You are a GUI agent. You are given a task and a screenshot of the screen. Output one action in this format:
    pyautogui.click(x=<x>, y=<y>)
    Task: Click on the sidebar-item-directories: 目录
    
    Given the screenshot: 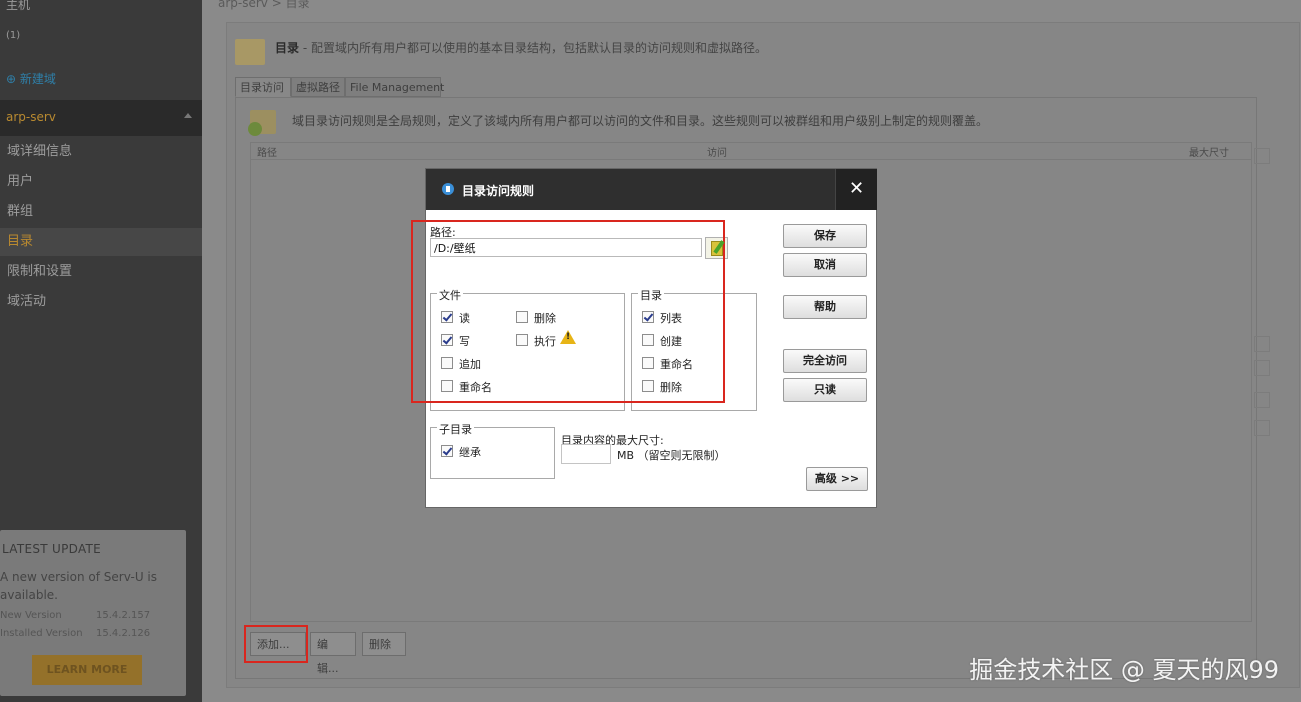 What is the action you would take?
    pyautogui.click(x=101, y=242)
    